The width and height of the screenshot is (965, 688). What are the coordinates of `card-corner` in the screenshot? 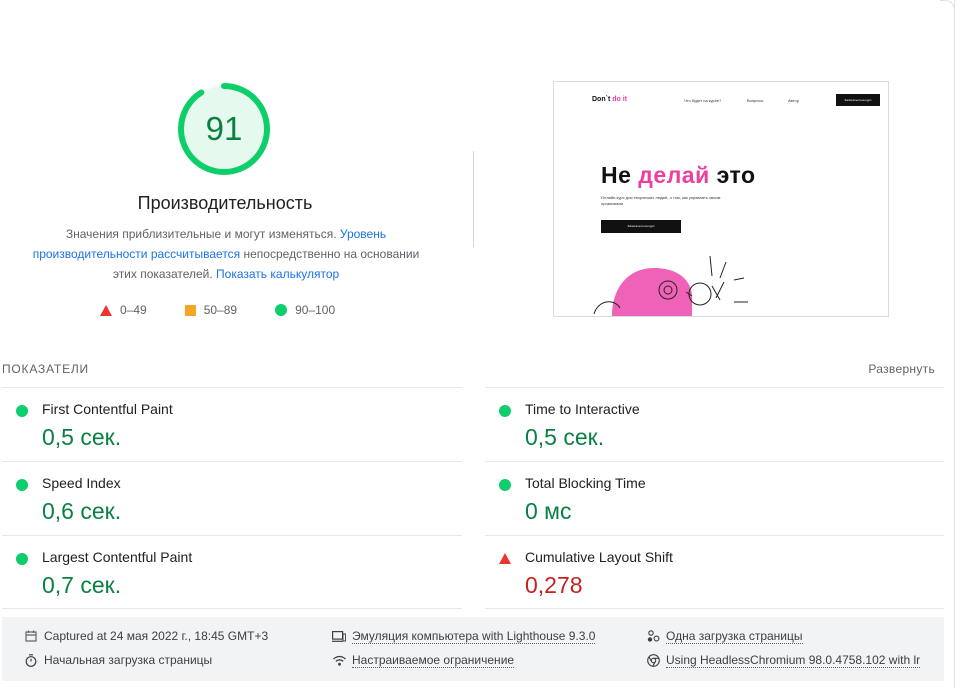 It's located at (947, 7).